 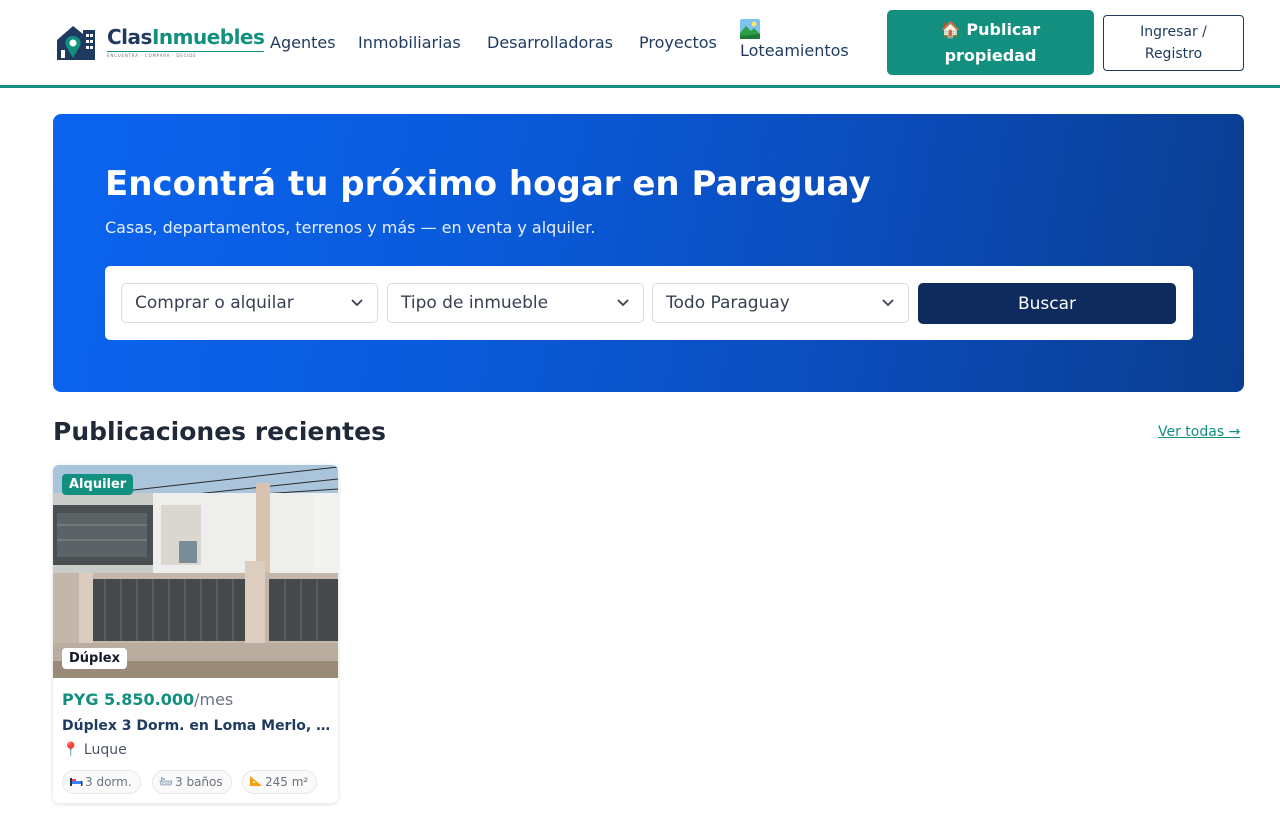 I want to click on area-value: 245 m², so click(x=287, y=782).